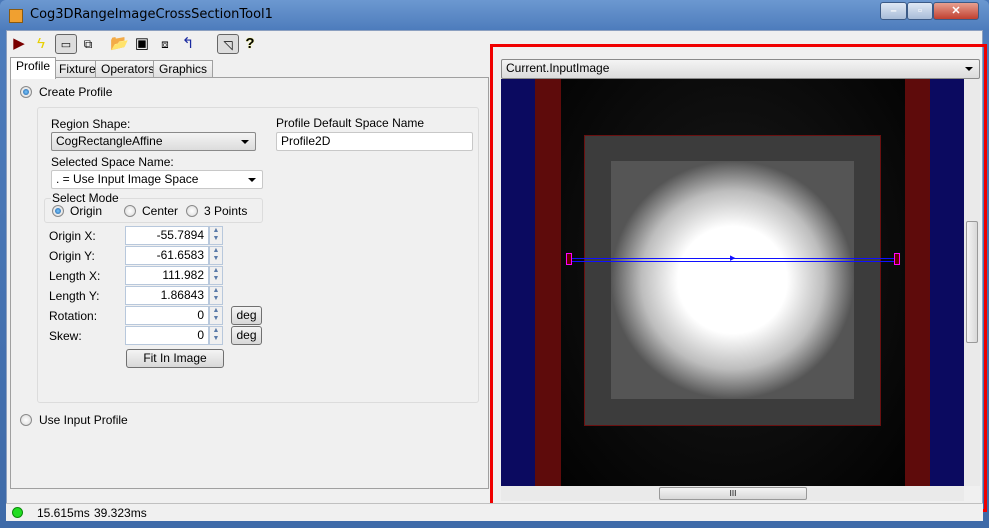  What do you see at coordinates (16, 16) in the screenshot?
I see `app-icon` at bounding box center [16, 16].